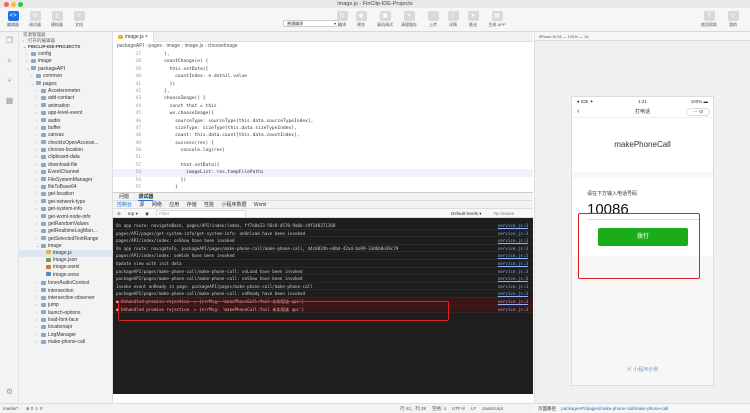  What do you see at coordinates (65, 83) in the screenshot?
I see `tree-folder: ⌄ pages` at bounding box center [65, 83].